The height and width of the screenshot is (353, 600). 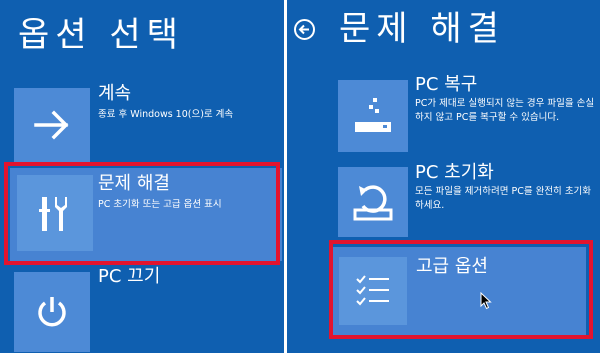 What do you see at coordinates (52, 312) in the screenshot?
I see `power-icon` at bounding box center [52, 312].